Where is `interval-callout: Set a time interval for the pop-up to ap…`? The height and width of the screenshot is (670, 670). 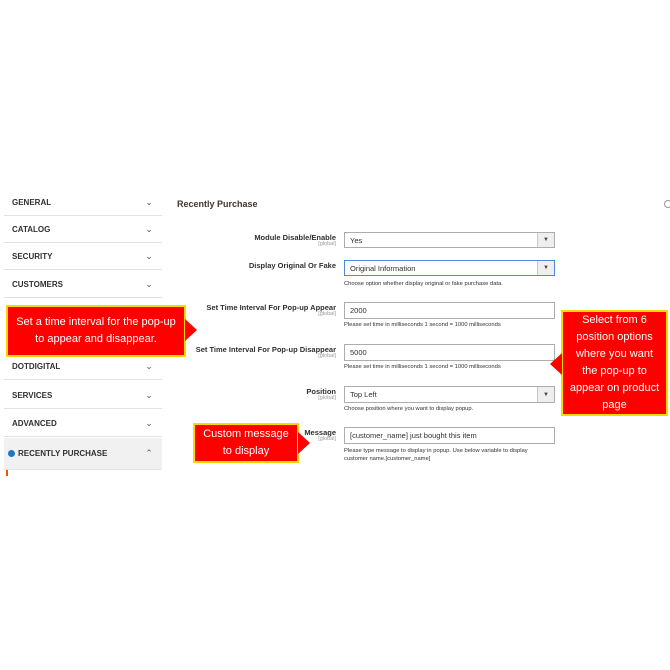
interval-callout: Set a time interval for the pop-up to ap… is located at coordinates (96, 331).